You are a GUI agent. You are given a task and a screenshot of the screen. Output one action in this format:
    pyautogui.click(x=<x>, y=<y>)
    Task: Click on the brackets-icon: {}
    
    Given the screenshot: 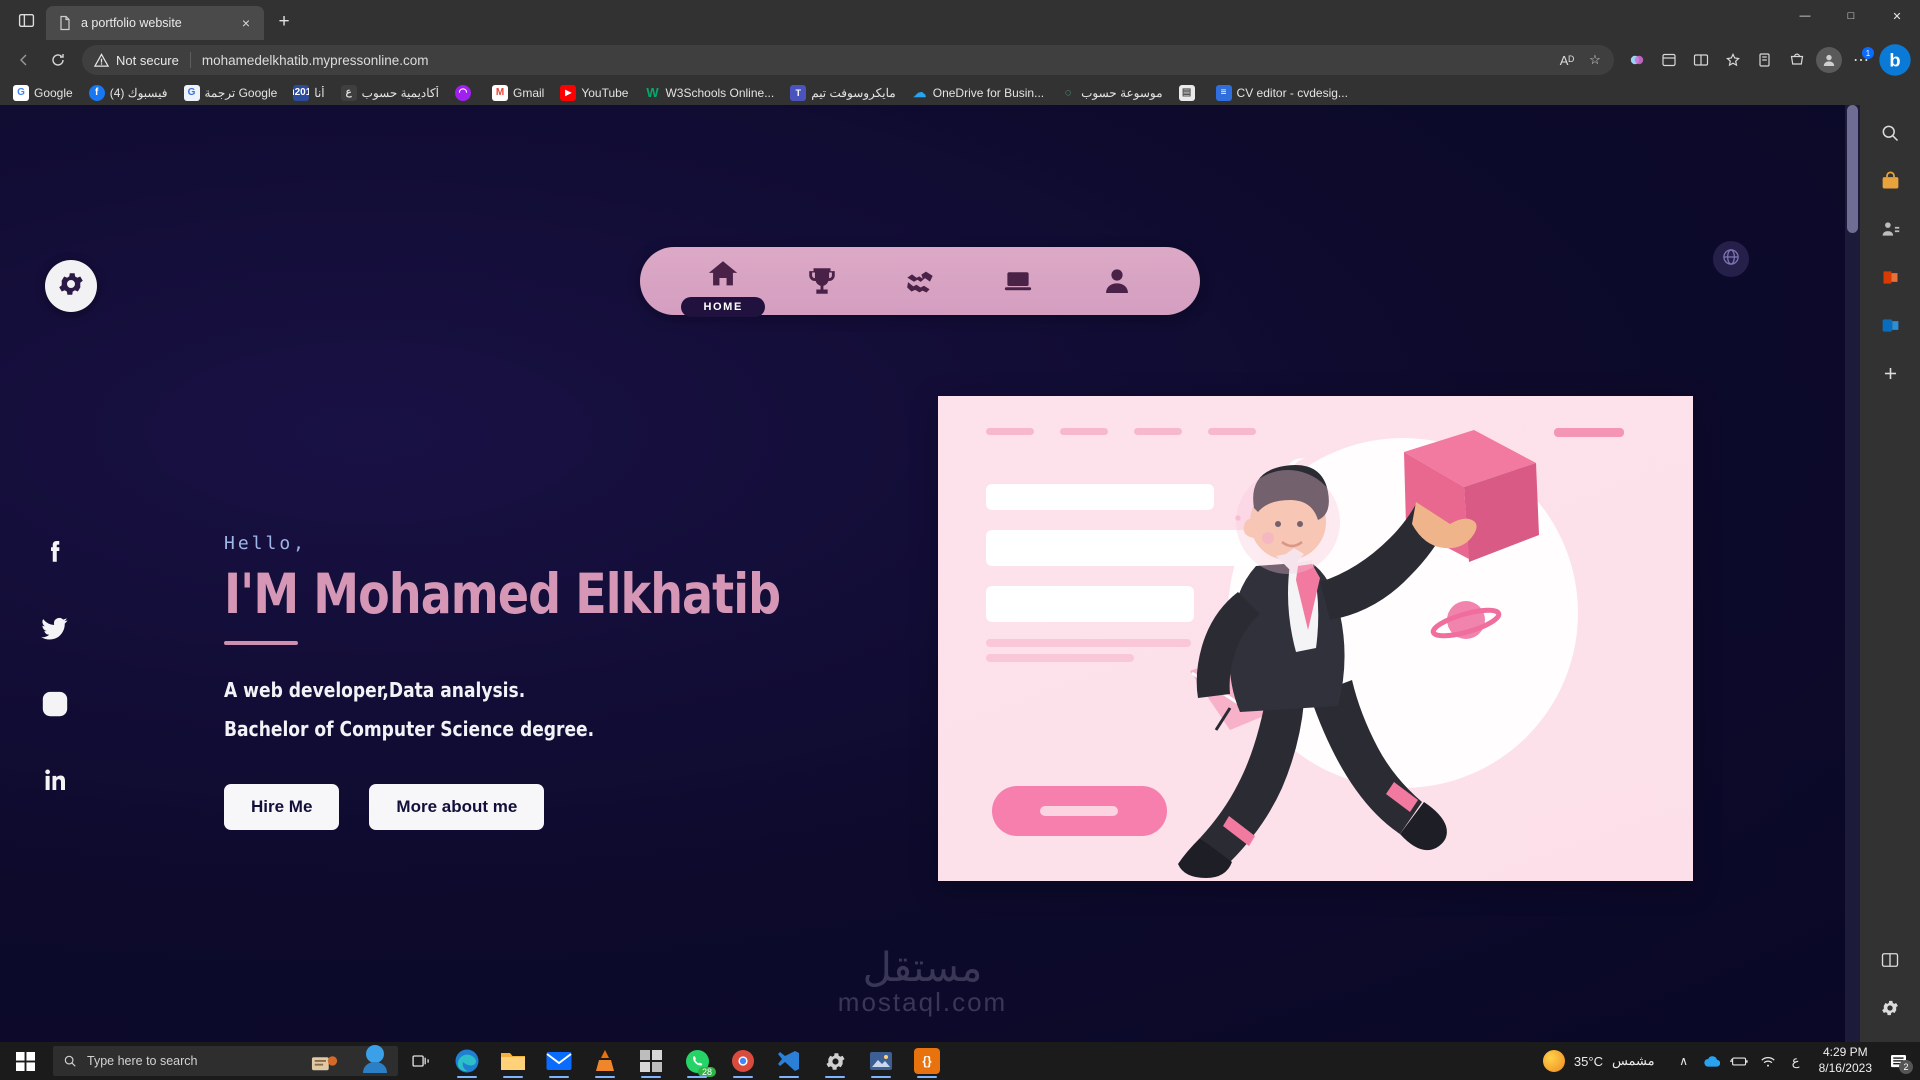 What is the action you would take?
    pyautogui.click(x=927, y=1061)
    